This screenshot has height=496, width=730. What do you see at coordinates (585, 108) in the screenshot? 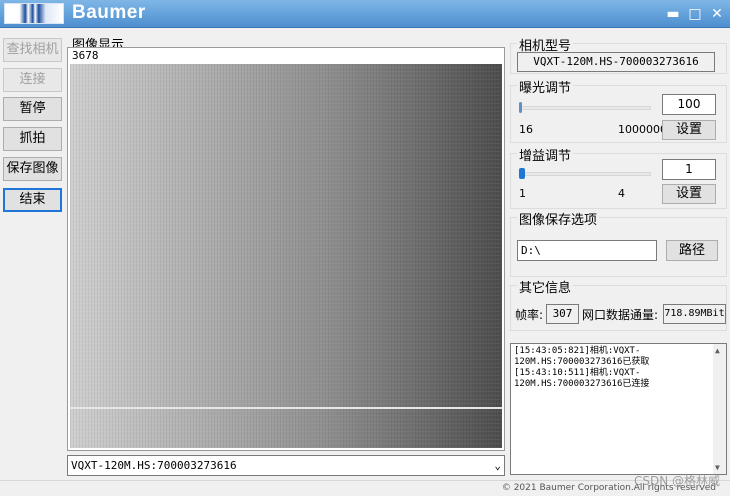
I see `exposure-slider-track` at bounding box center [585, 108].